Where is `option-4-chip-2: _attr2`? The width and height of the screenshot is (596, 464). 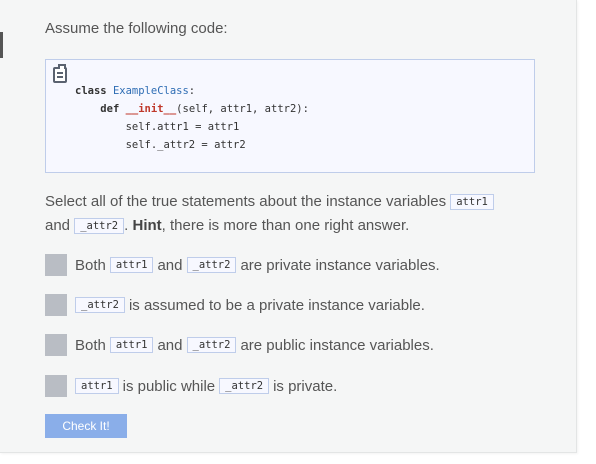
option-4-chip-2: _attr2 is located at coordinates (244, 386).